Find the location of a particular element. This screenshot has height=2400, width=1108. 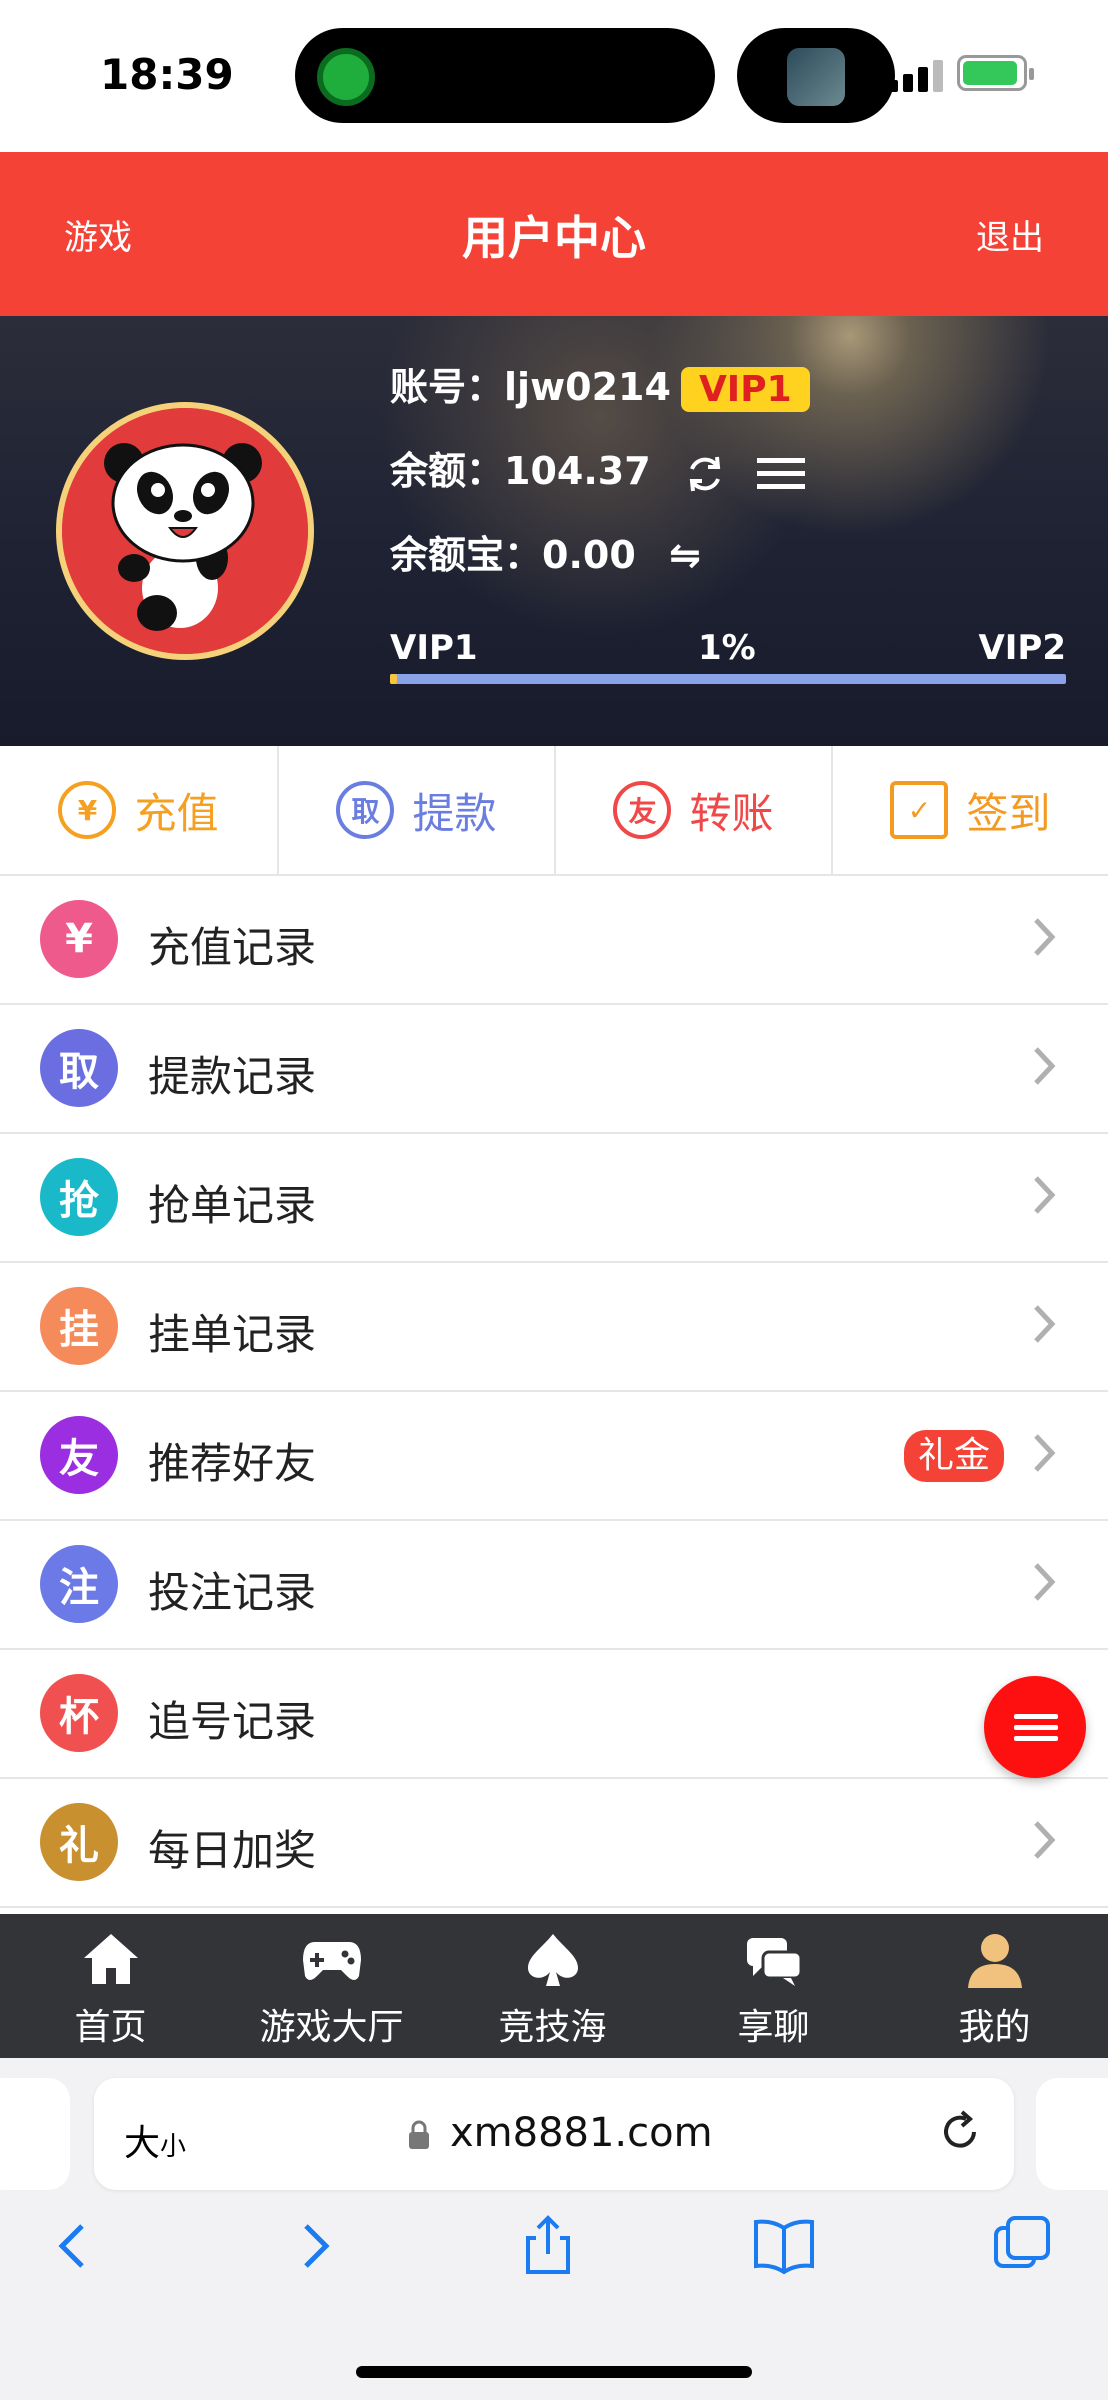

bonus-badge: 礼金 is located at coordinates (953, 1456).